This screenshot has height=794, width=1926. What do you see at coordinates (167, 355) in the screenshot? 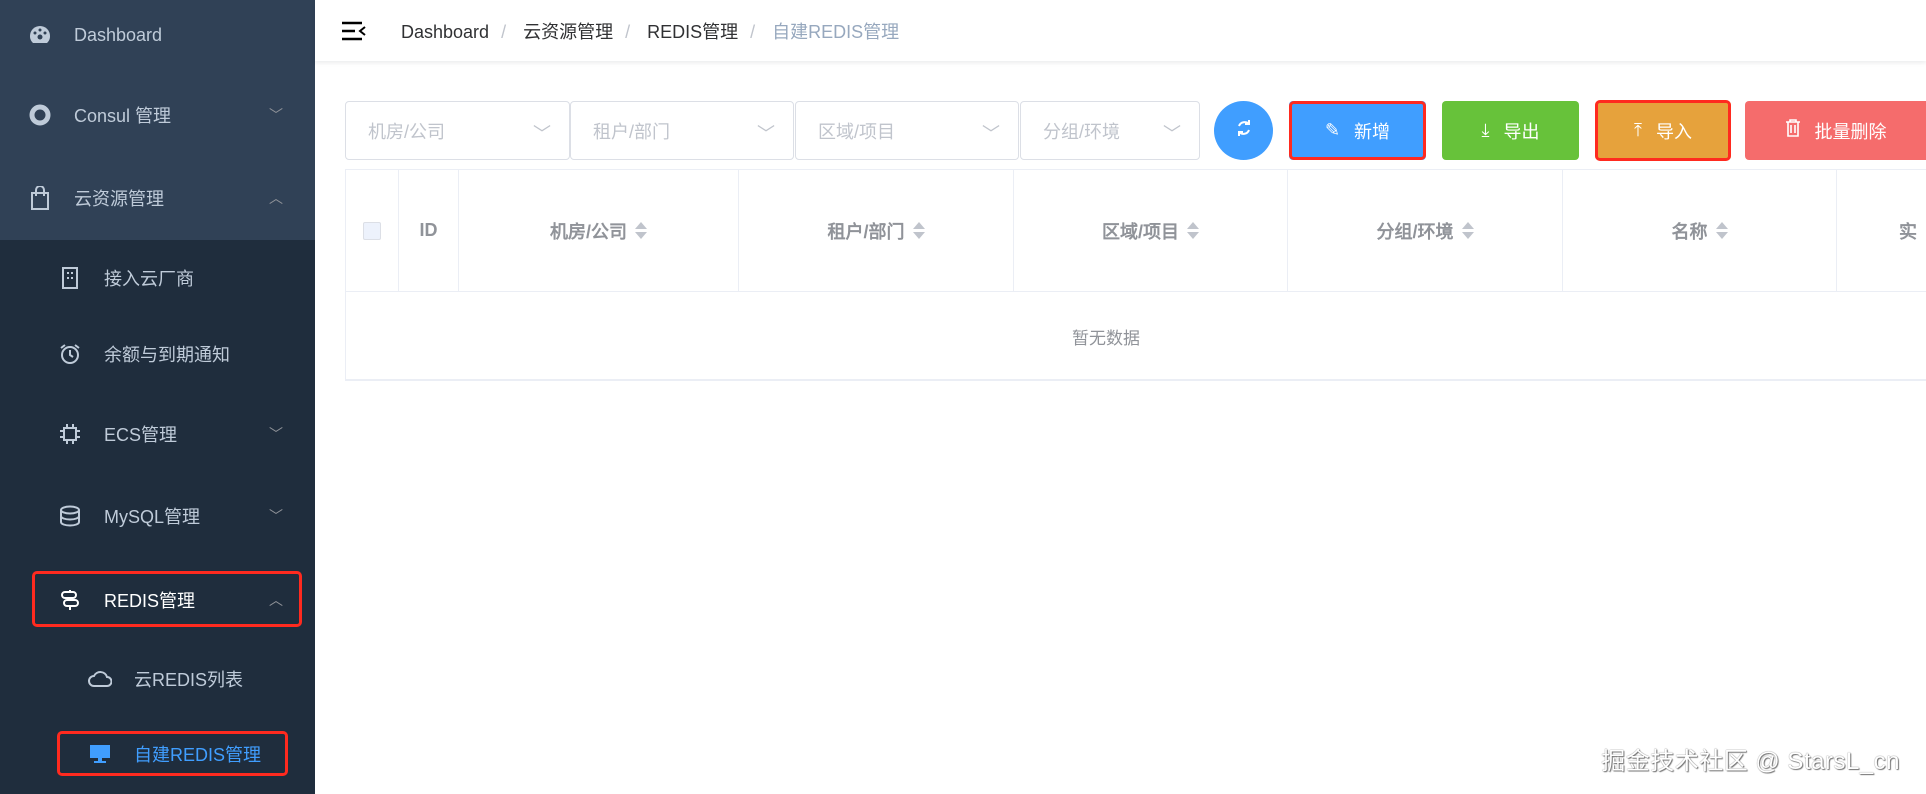
I see `sidebar-item-label: 余额与到期通知` at bounding box center [167, 355].